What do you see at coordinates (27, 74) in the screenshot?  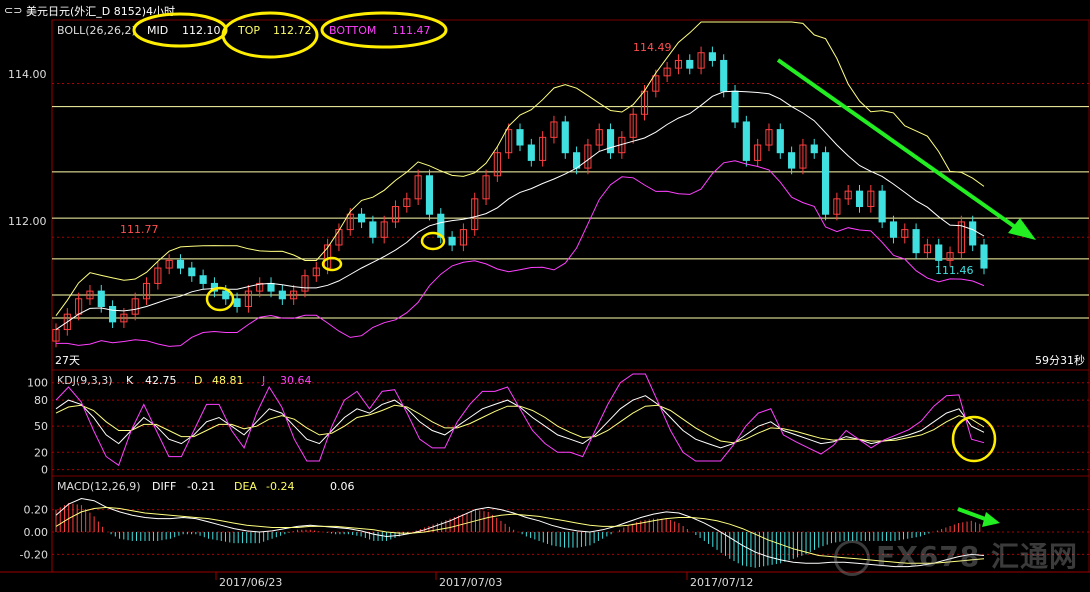 I see `price-tick-114: 114.00` at bounding box center [27, 74].